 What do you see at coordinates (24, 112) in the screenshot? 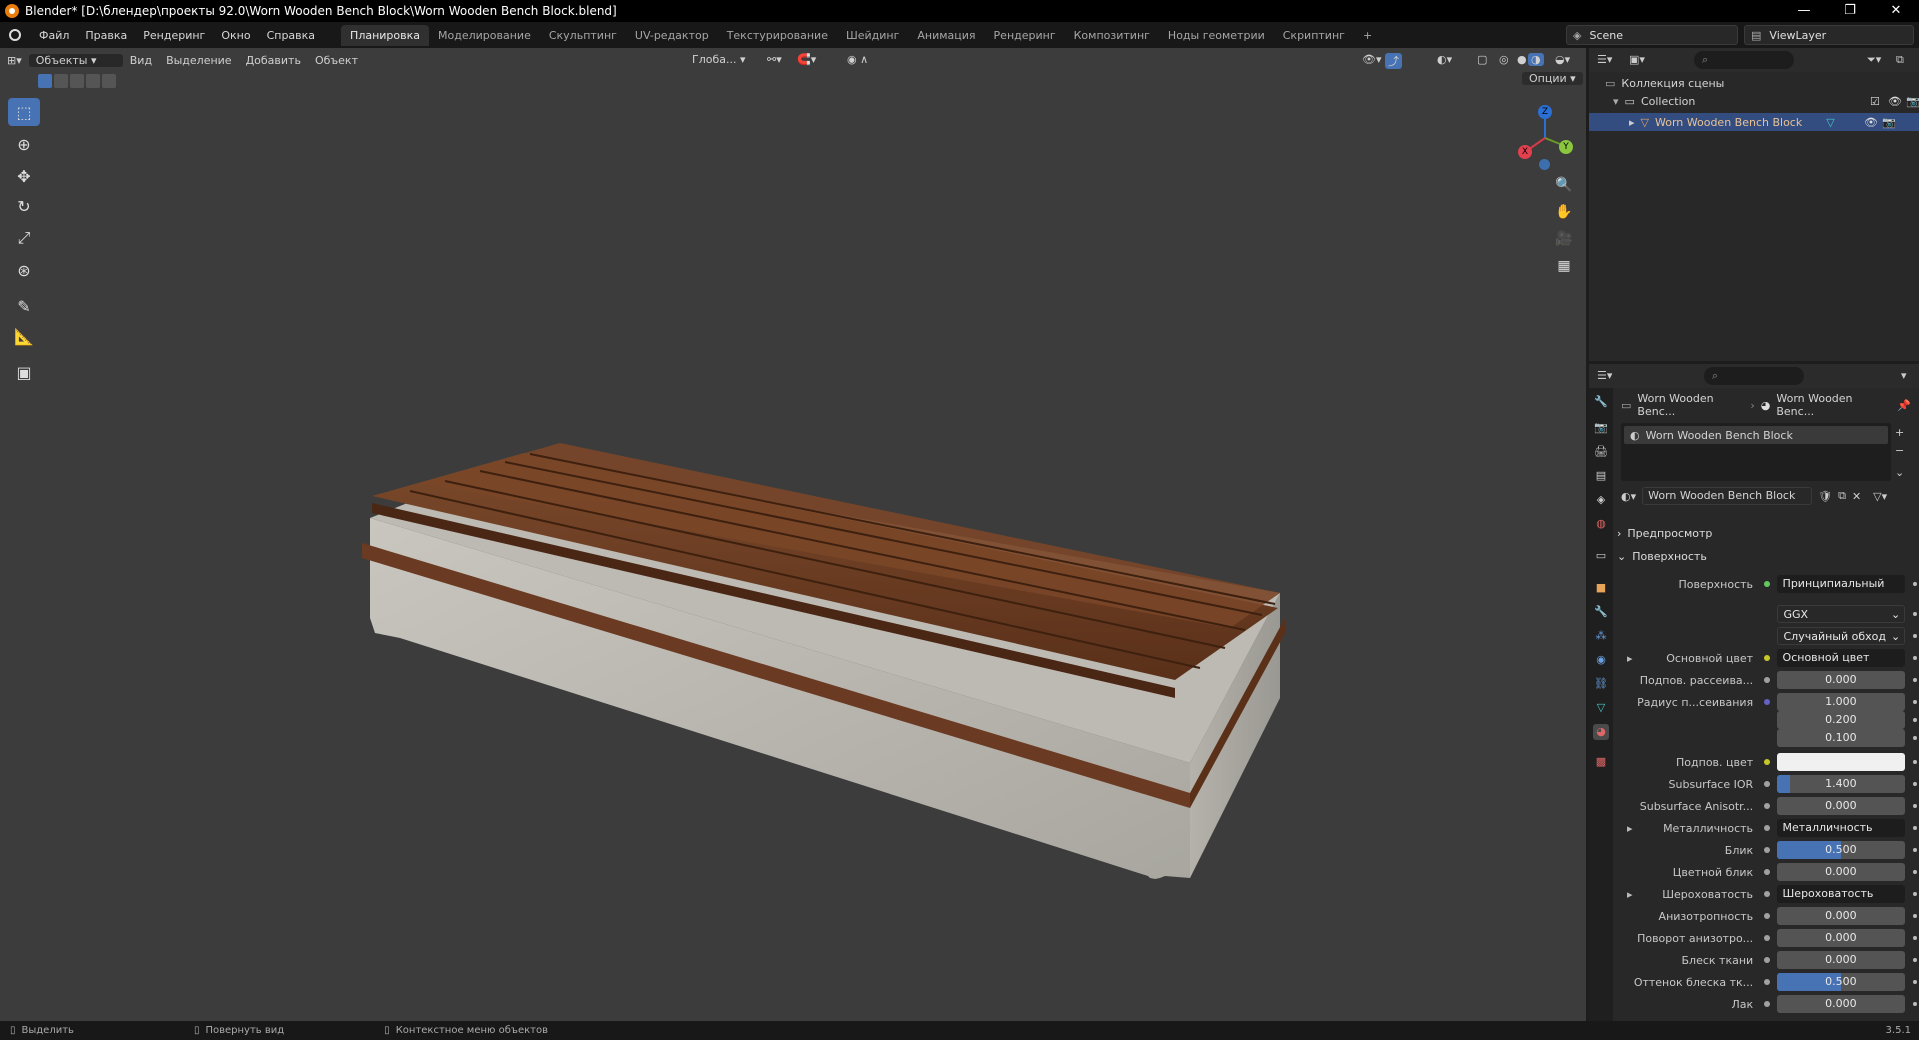
I see `select-box-tool: ⬚` at bounding box center [24, 112].